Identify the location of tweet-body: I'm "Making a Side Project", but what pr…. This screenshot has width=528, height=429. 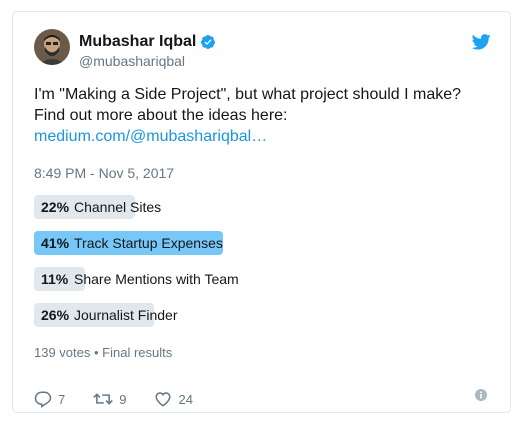
(248, 105).